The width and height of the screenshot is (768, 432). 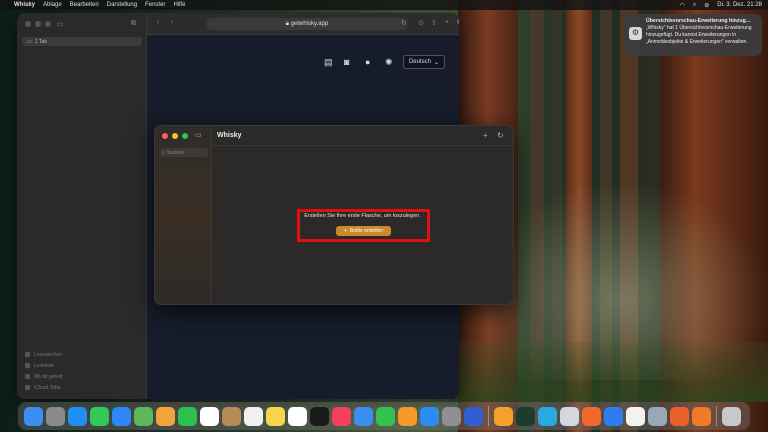 What do you see at coordinates (485, 135) in the screenshot?
I see `add-icon: +` at bounding box center [485, 135].